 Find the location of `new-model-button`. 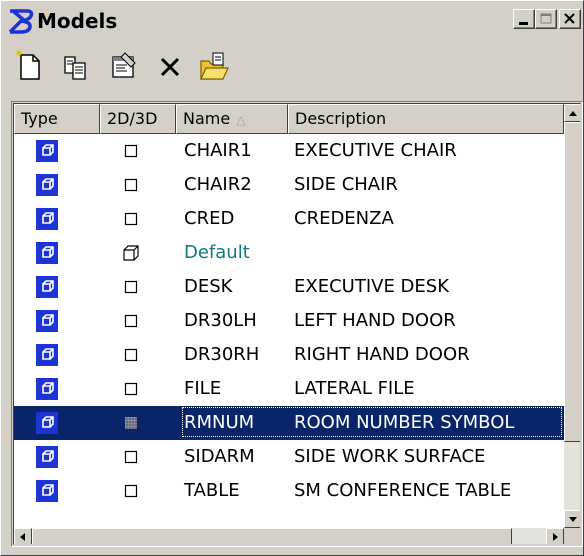

new-model-button is located at coordinates (30, 66).